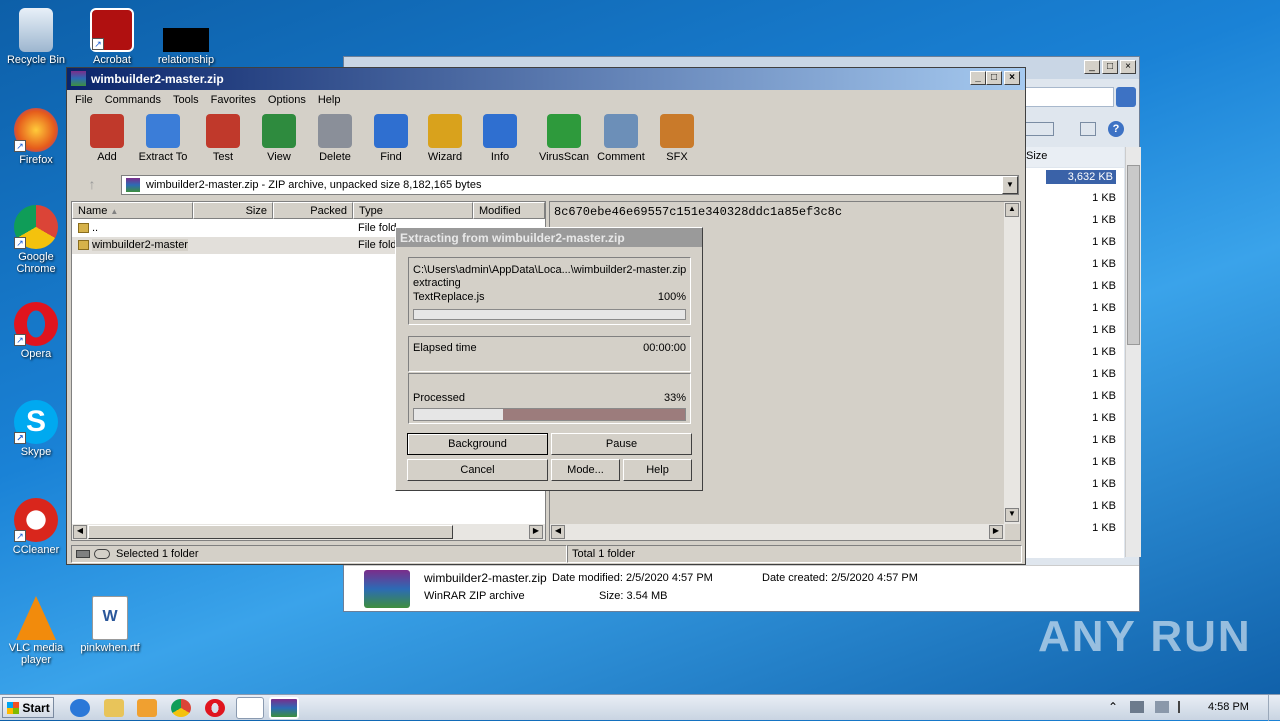 The height and width of the screenshot is (721, 1280). What do you see at coordinates (36, 331) in the screenshot?
I see `desktop-icon-opera: ↗ Opera` at bounding box center [36, 331].